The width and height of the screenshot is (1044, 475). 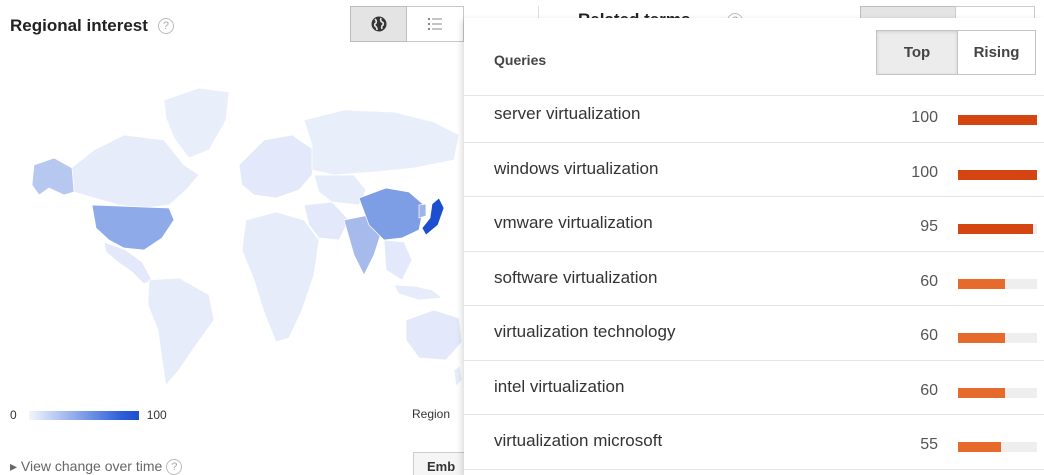 I want to click on map-list-toggle, so click(x=407, y=24).